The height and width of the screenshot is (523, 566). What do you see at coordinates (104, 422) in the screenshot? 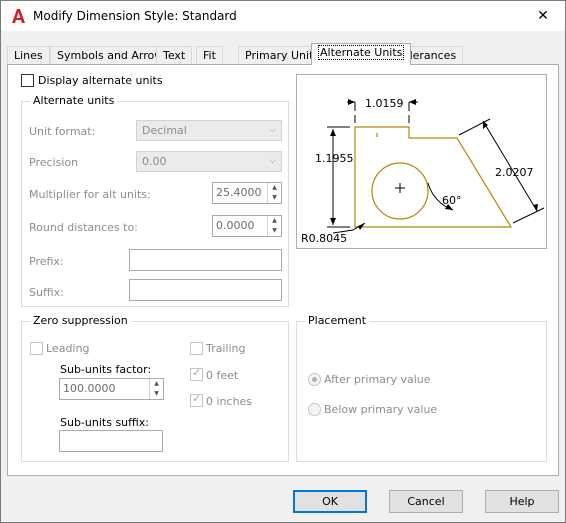
I see `subunits-suffix-label: Sub-units suffix:` at bounding box center [104, 422].